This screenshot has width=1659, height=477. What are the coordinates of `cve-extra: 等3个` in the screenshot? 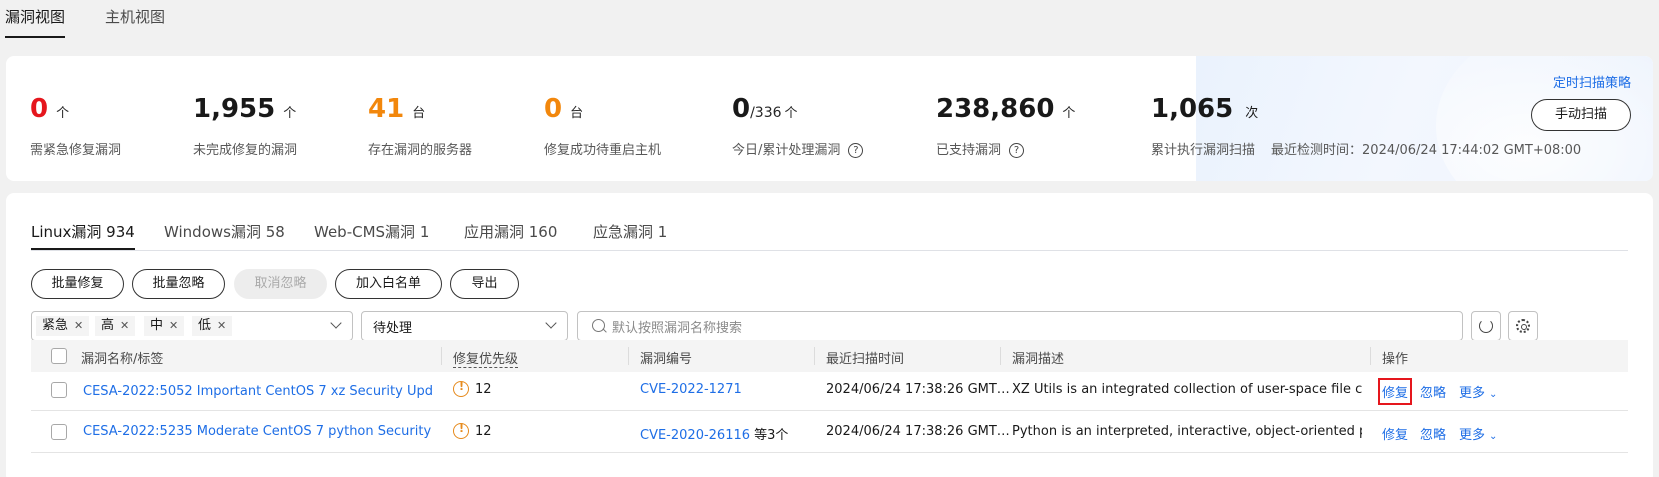 It's located at (771, 435).